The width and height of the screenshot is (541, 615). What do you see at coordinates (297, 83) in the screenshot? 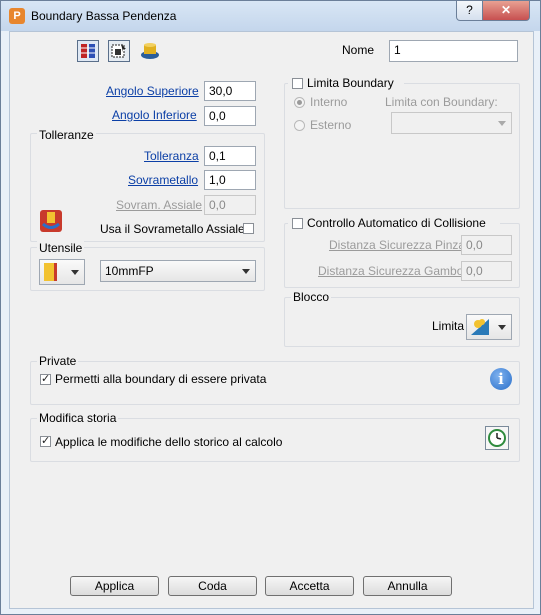
I see `limit-boundary-checkbox` at bounding box center [297, 83].